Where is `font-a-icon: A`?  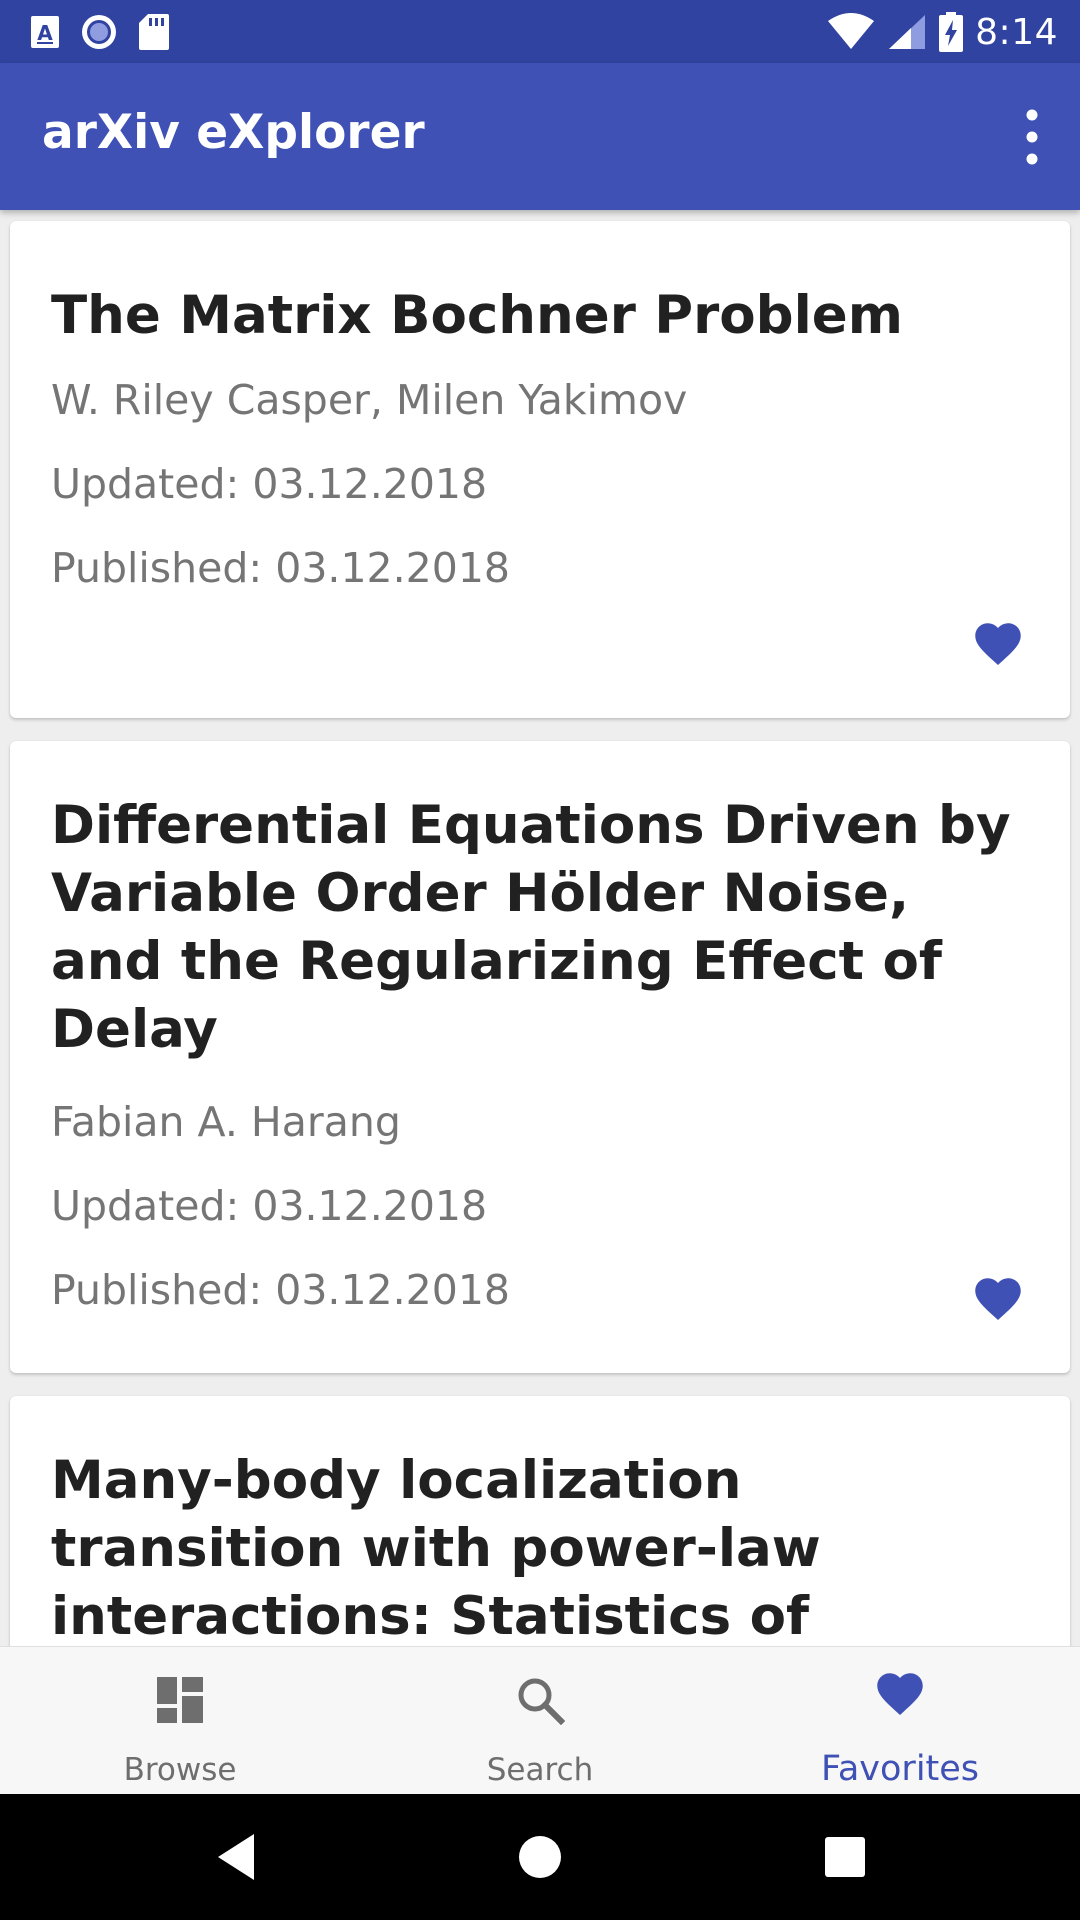
font-a-icon: A is located at coordinates (45, 32).